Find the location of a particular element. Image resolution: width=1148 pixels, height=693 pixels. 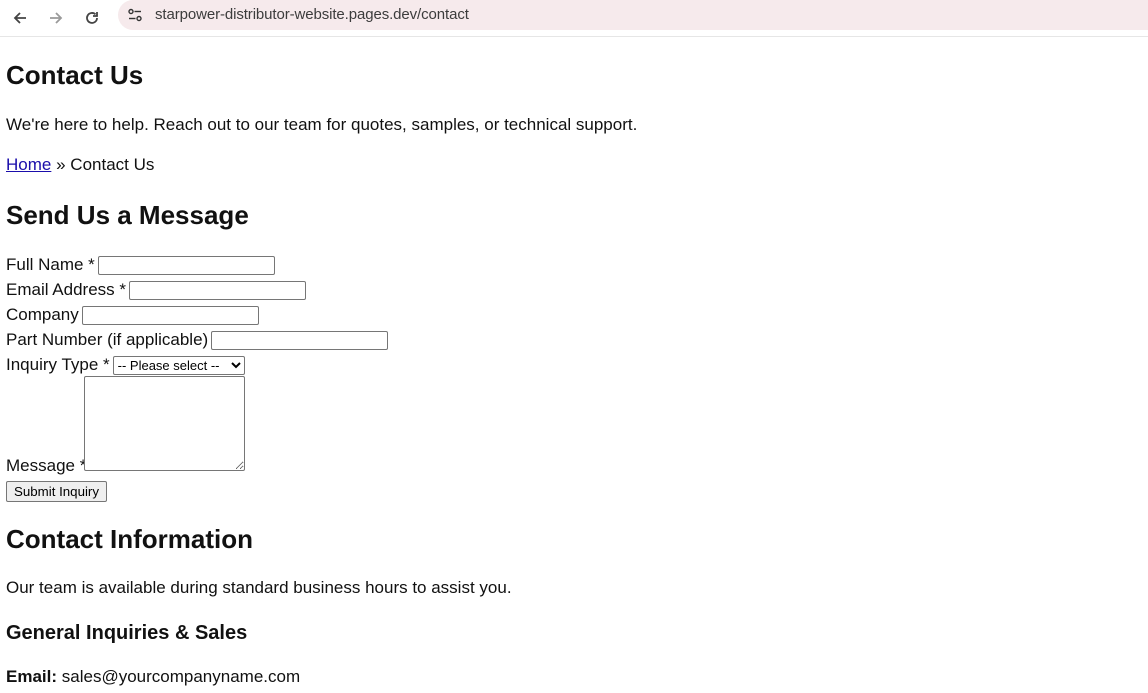

sales-email-line: Email: sales@yourcompanyname.com is located at coordinates (153, 677).